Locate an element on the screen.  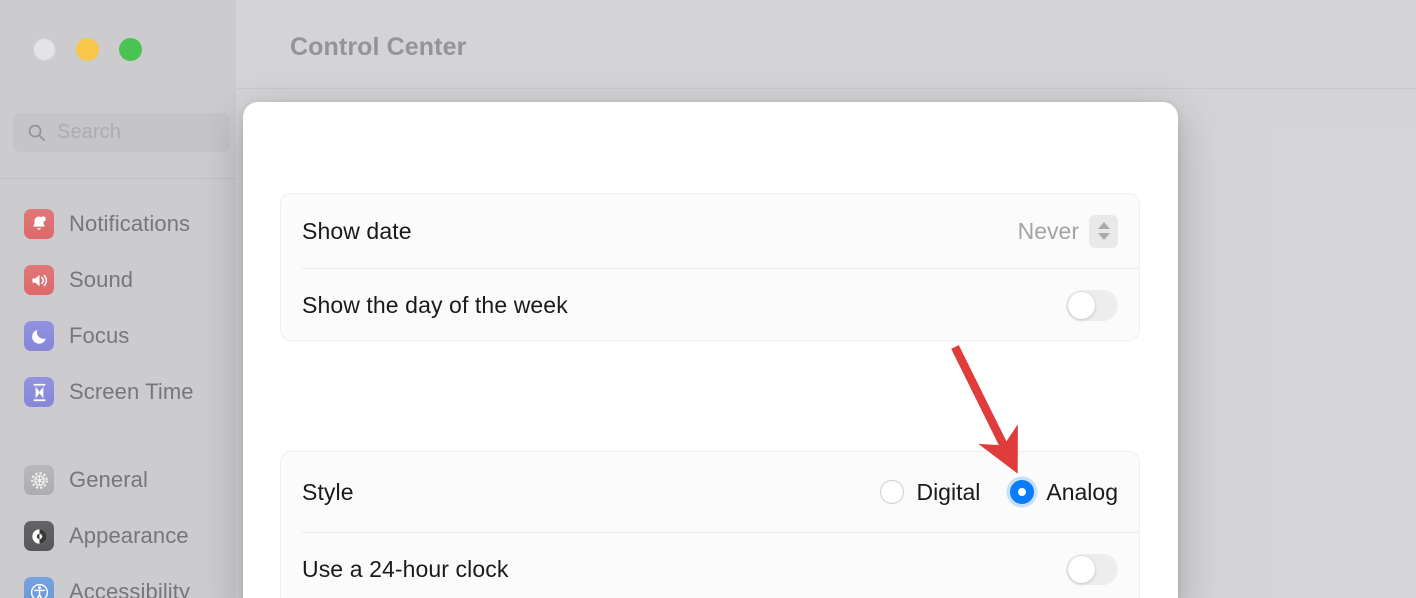
sidebar-item-notifications: Notifications is located at coordinates (118, 224).